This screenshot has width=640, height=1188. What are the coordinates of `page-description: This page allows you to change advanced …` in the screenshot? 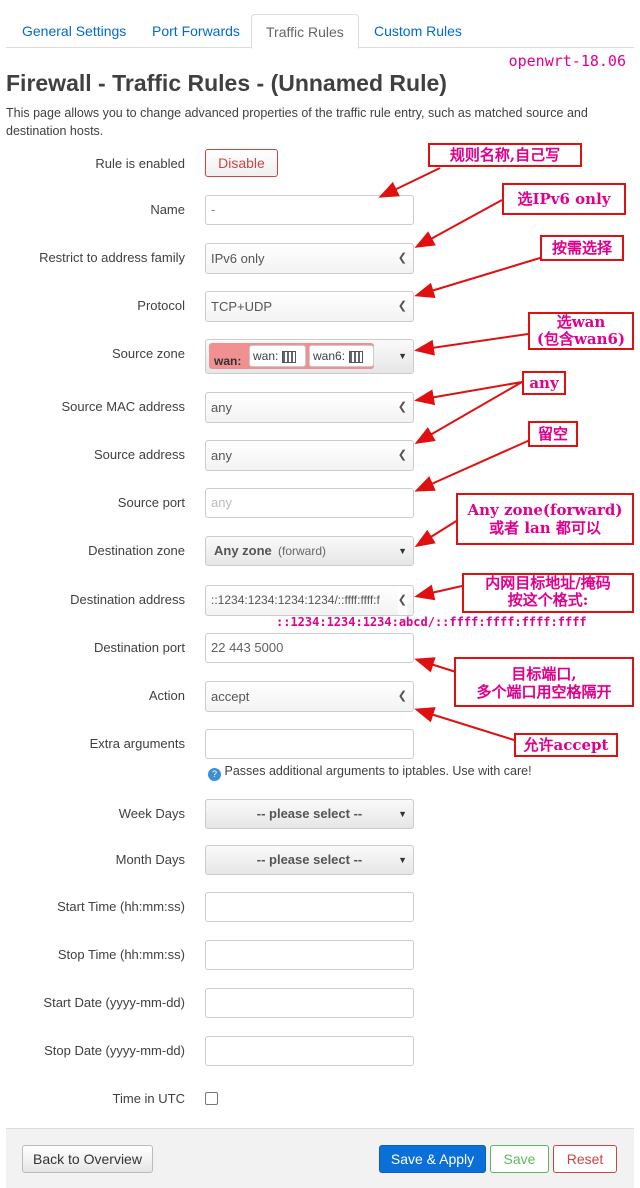 It's located at (297, 122).